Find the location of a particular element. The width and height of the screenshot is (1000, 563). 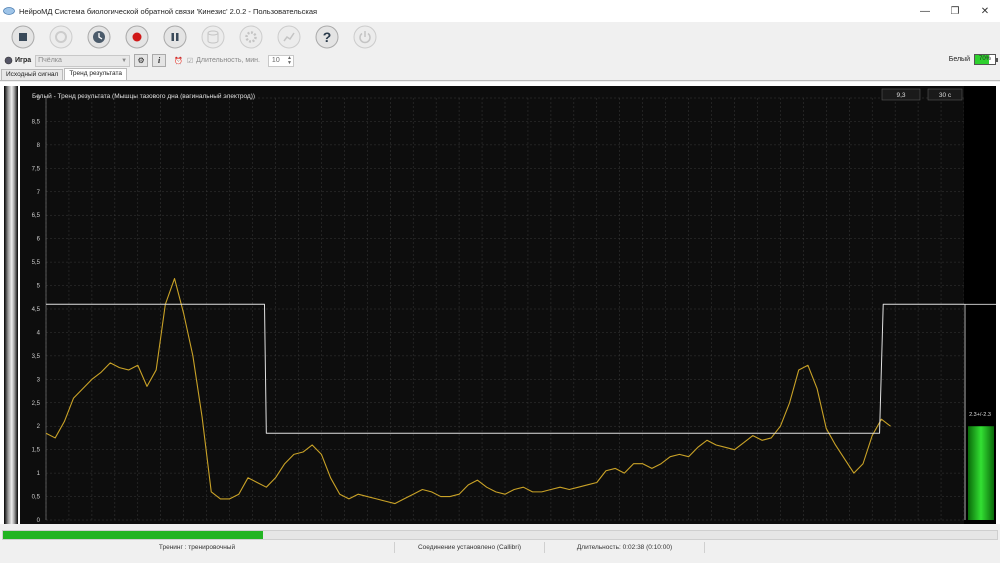

duration-checkbox: ☑ is located at coordinates (190, 61).